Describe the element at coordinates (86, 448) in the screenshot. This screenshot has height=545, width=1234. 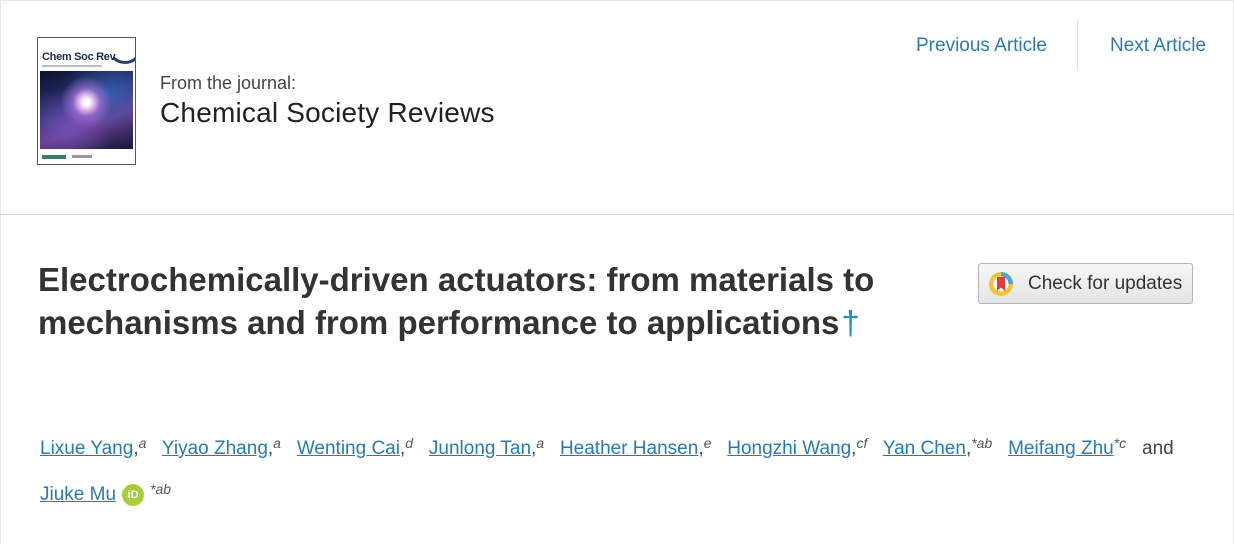
I see `author-link: Lixue Yang` at that location.